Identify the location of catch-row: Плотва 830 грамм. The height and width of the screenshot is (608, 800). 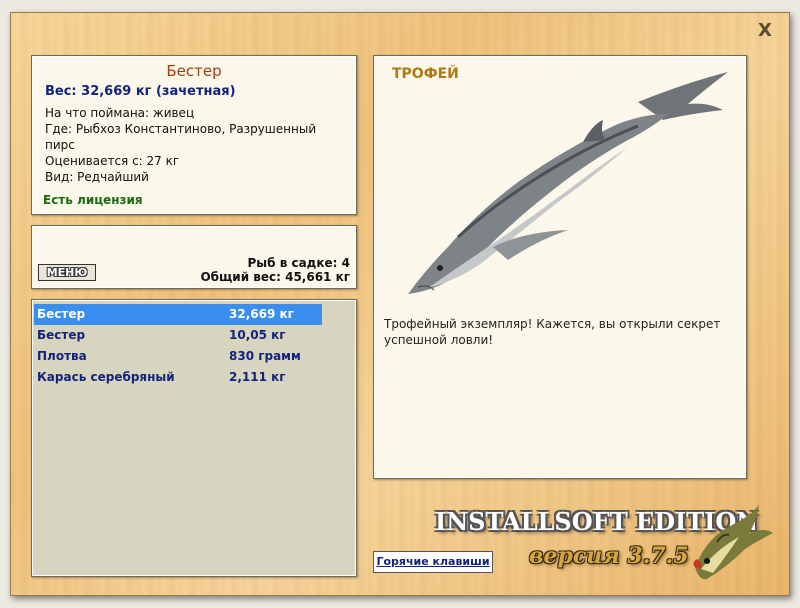
(178, 356).